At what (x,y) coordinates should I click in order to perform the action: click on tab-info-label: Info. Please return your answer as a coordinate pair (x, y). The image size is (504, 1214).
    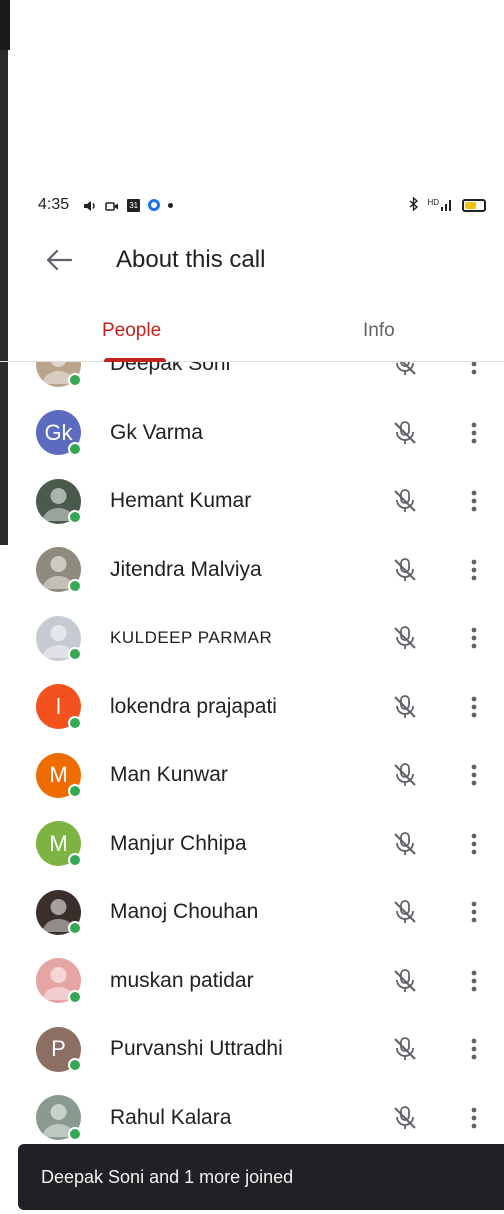
    Looking at the image, I should click on (379, 330).